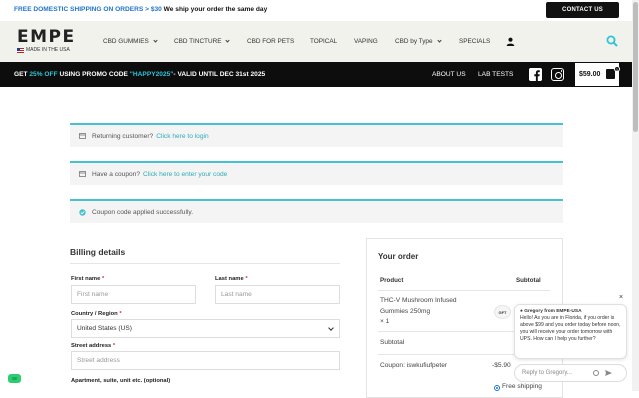  What do you see at coordinates (535, 74) in the screenshot?
I see `facebook-icon` at bounding box center [535, 74].